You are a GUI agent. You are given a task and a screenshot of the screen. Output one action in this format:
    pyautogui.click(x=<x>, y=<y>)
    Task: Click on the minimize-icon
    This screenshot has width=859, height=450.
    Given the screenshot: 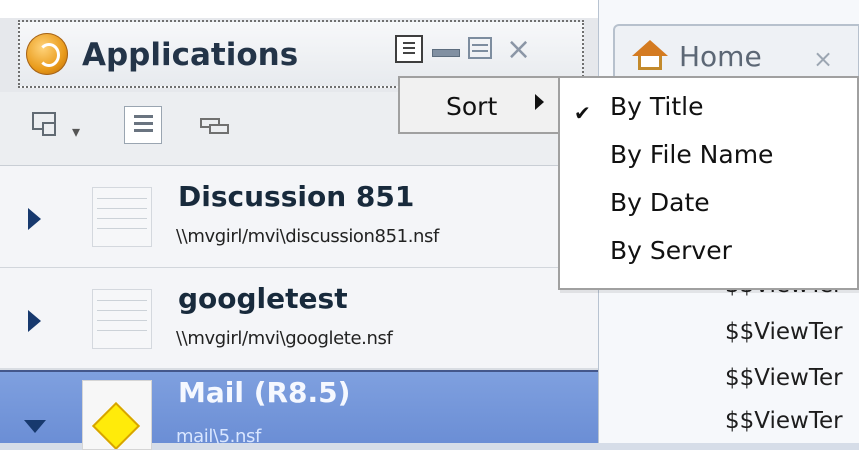 What is the action you would take?
    pyautogui.click(x=446, y=53)
    